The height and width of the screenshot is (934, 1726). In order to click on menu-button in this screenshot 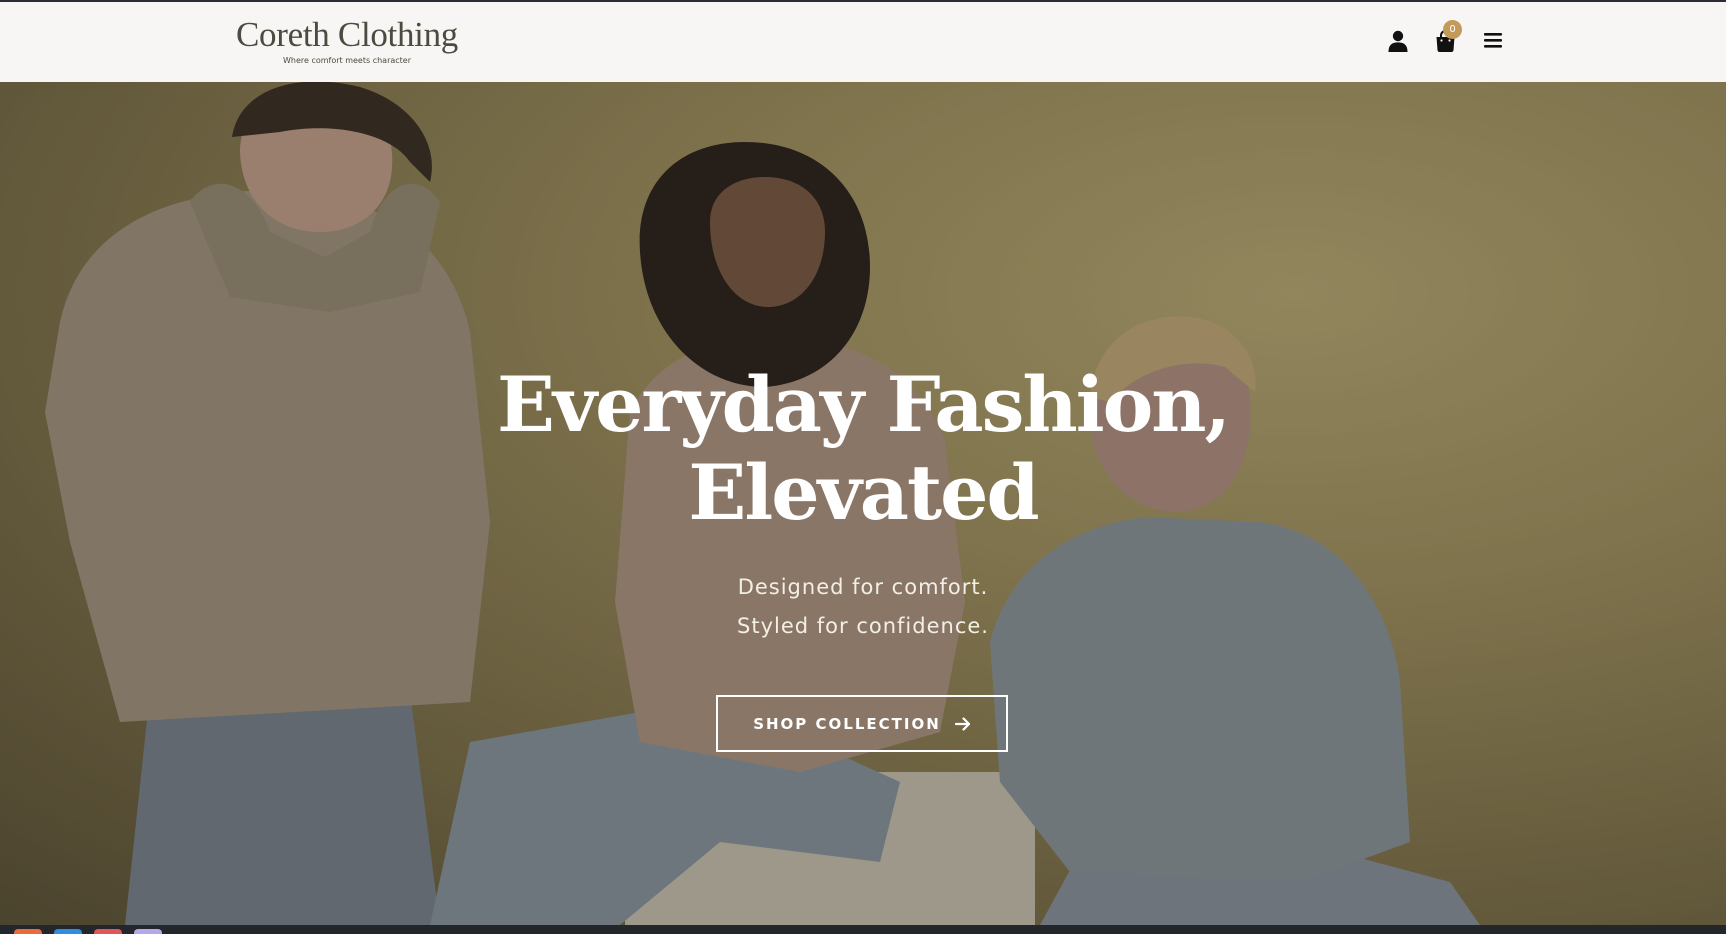, I will do `click(1493, 43)`.